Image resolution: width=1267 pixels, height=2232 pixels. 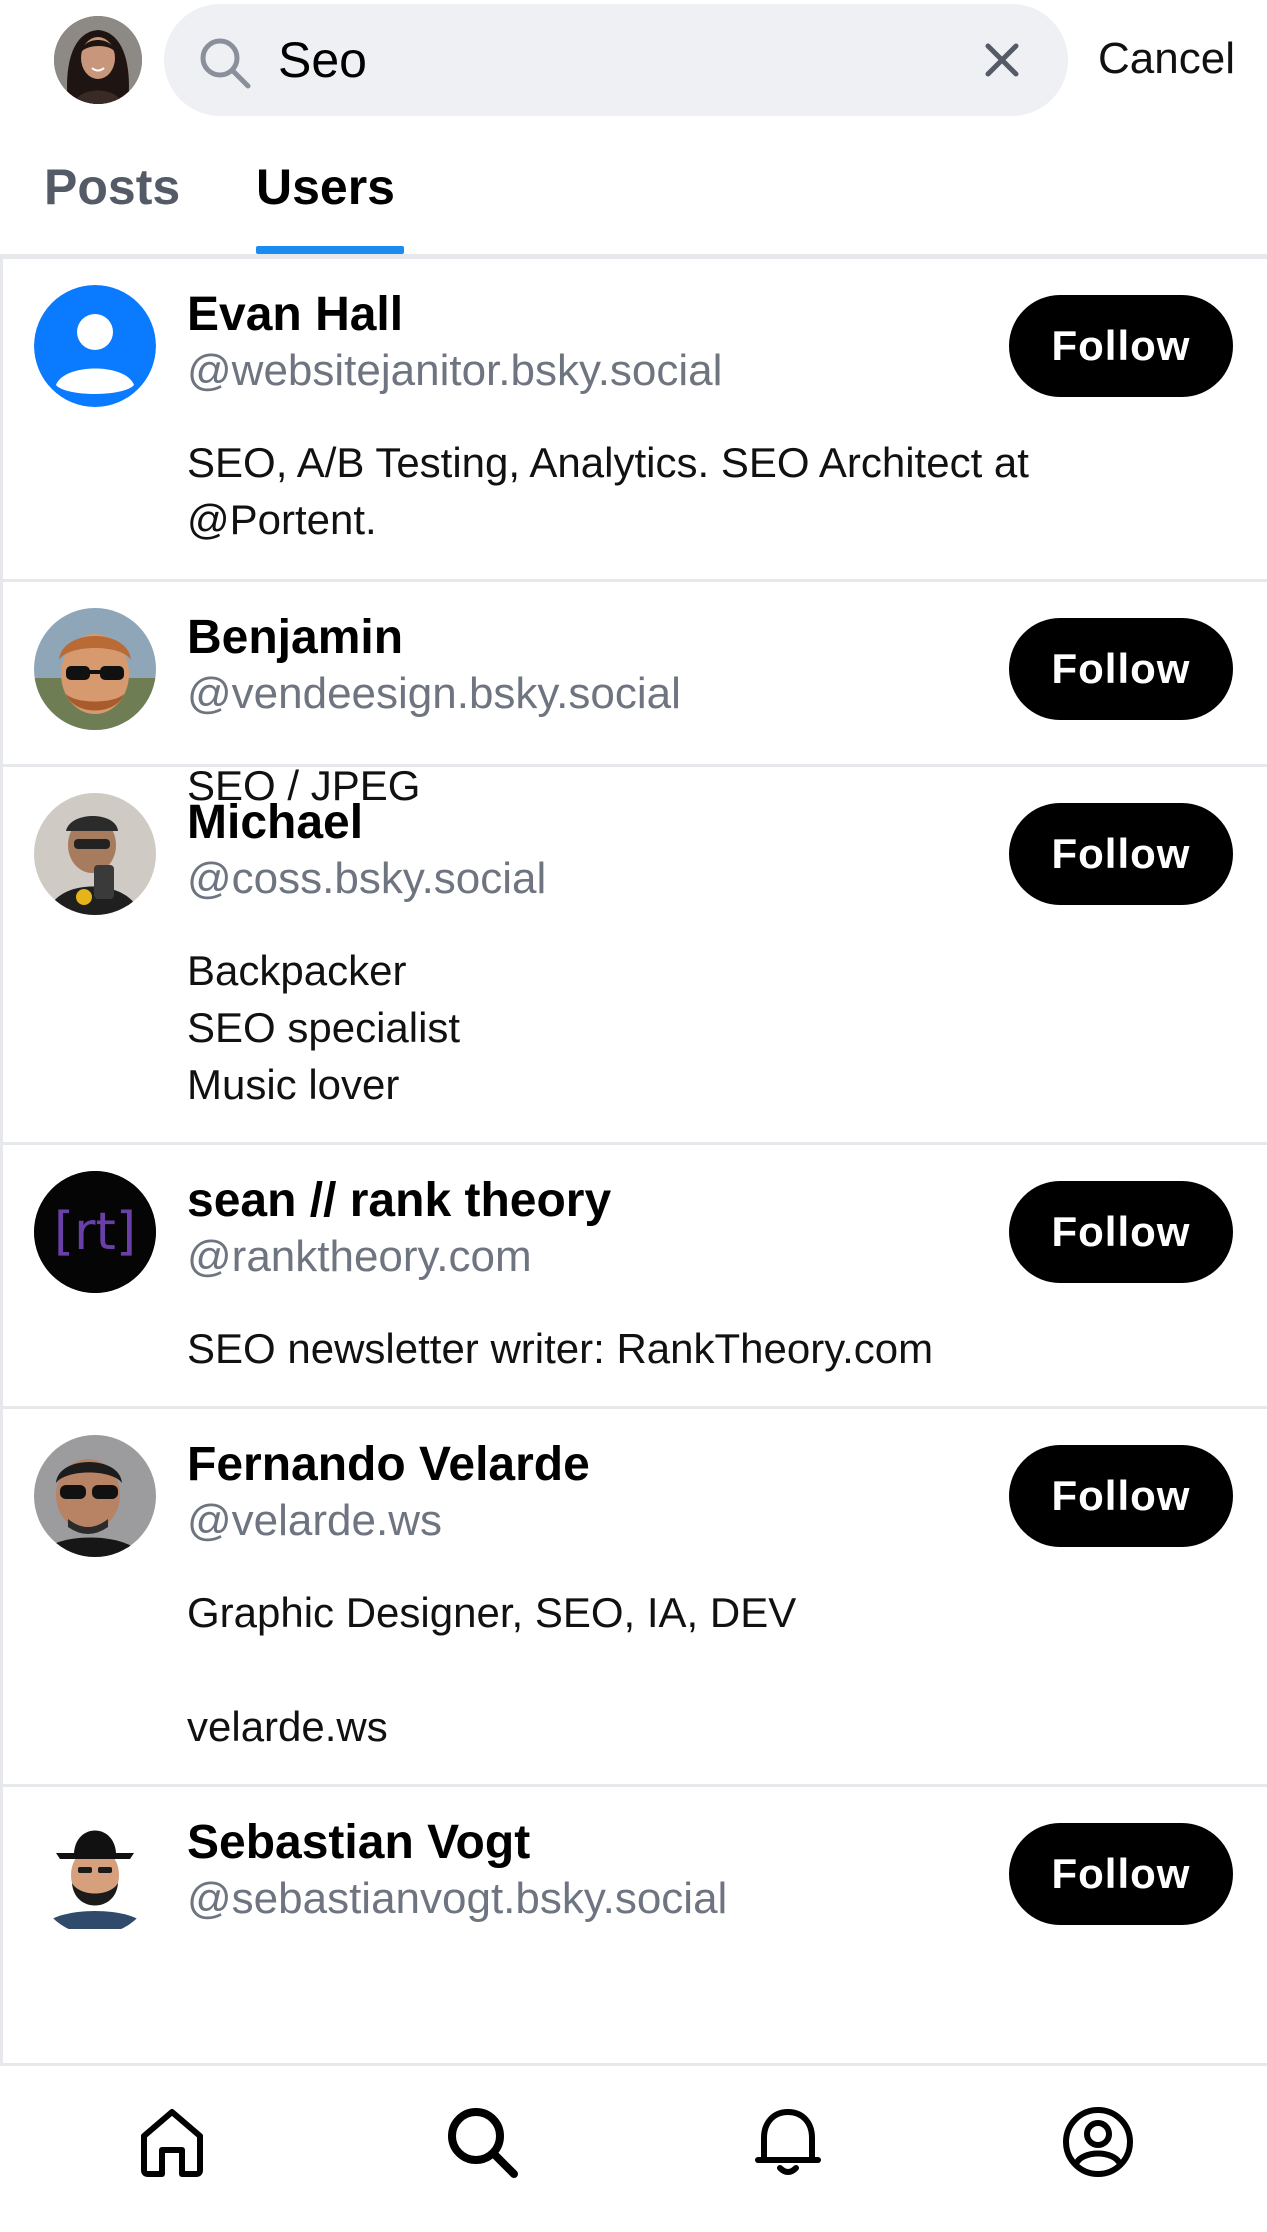 I want to click on user-identity: Fernando Velarde @velarde.ws, so click(x=597, y=1493).